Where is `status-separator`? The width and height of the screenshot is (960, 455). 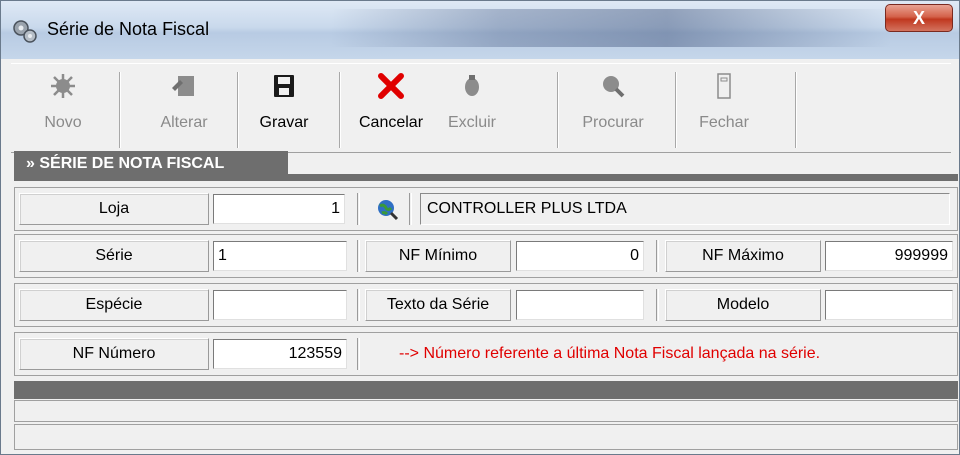 status-separator is located at coordinates (486, 390).